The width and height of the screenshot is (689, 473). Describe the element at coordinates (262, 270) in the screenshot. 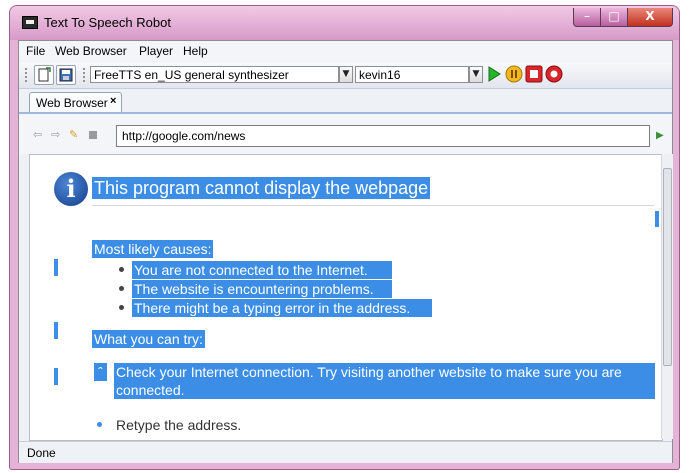

I see `cause-item: You are not connected to the Internet.` at that location.